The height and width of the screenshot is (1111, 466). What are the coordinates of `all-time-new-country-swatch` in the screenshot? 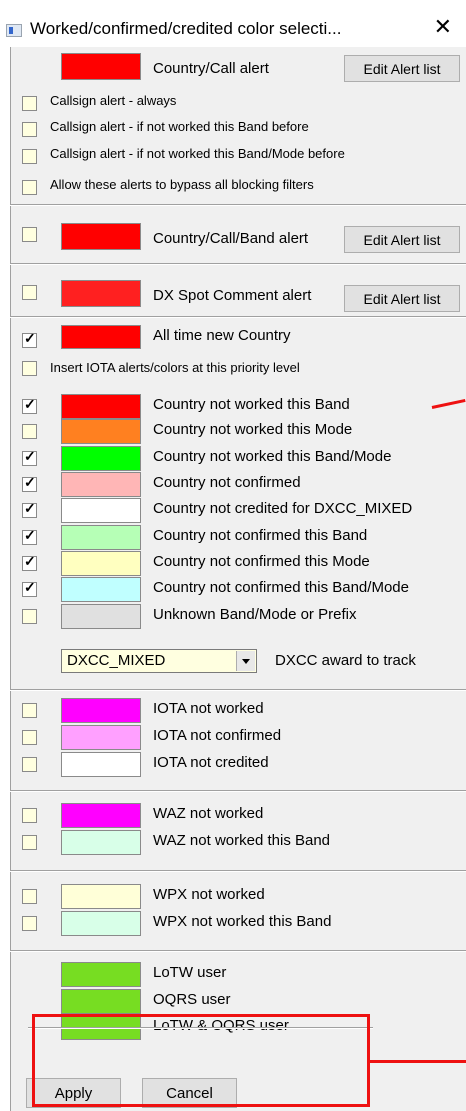 It's located at (101, 337).